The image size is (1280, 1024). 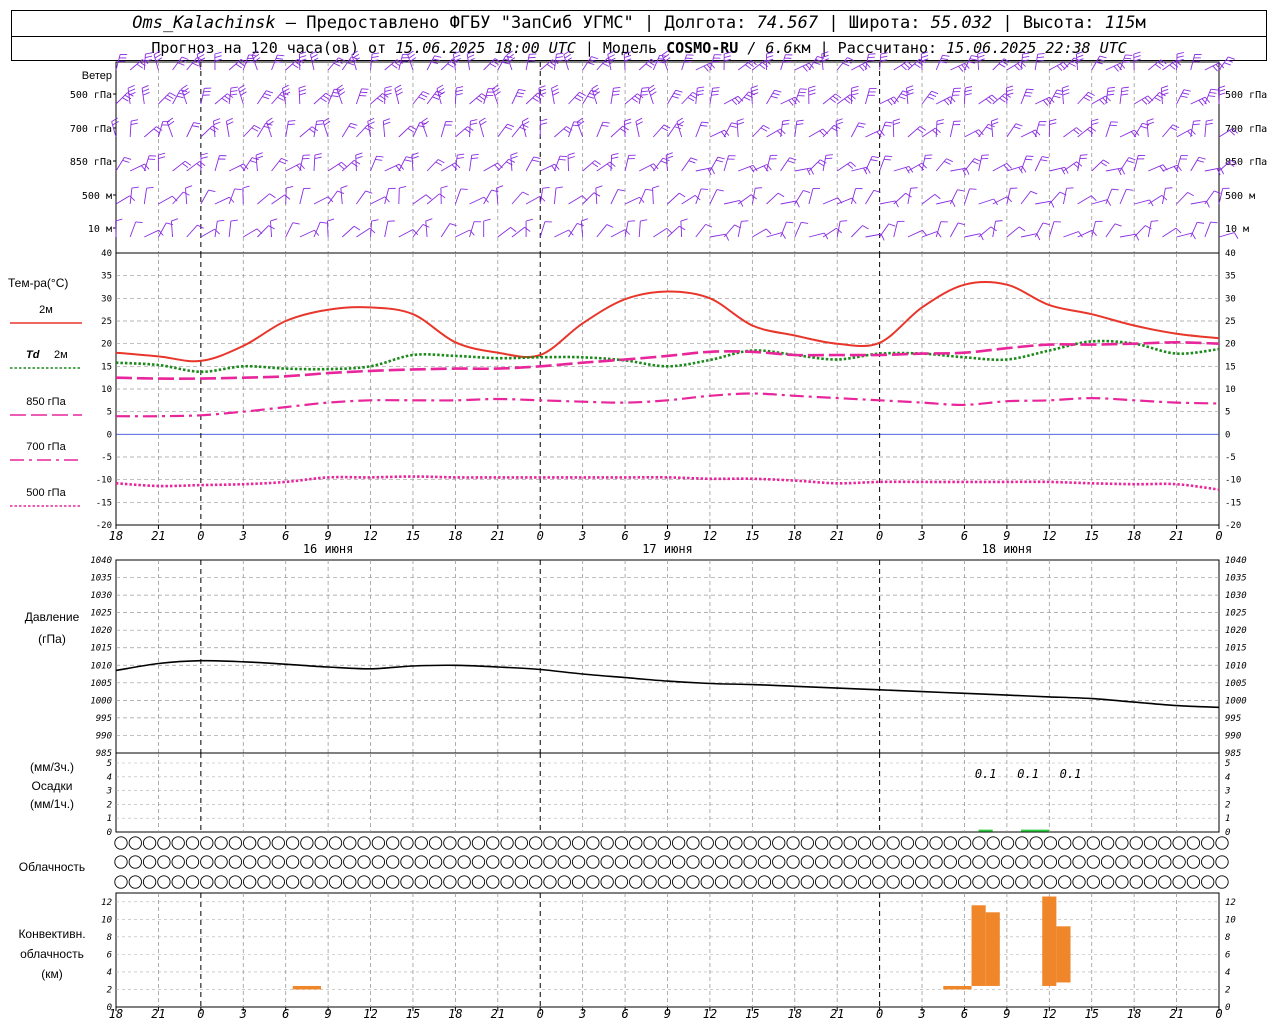 I want to click on wind-level-label-right: 10 м, so click(x=1237, y=229).